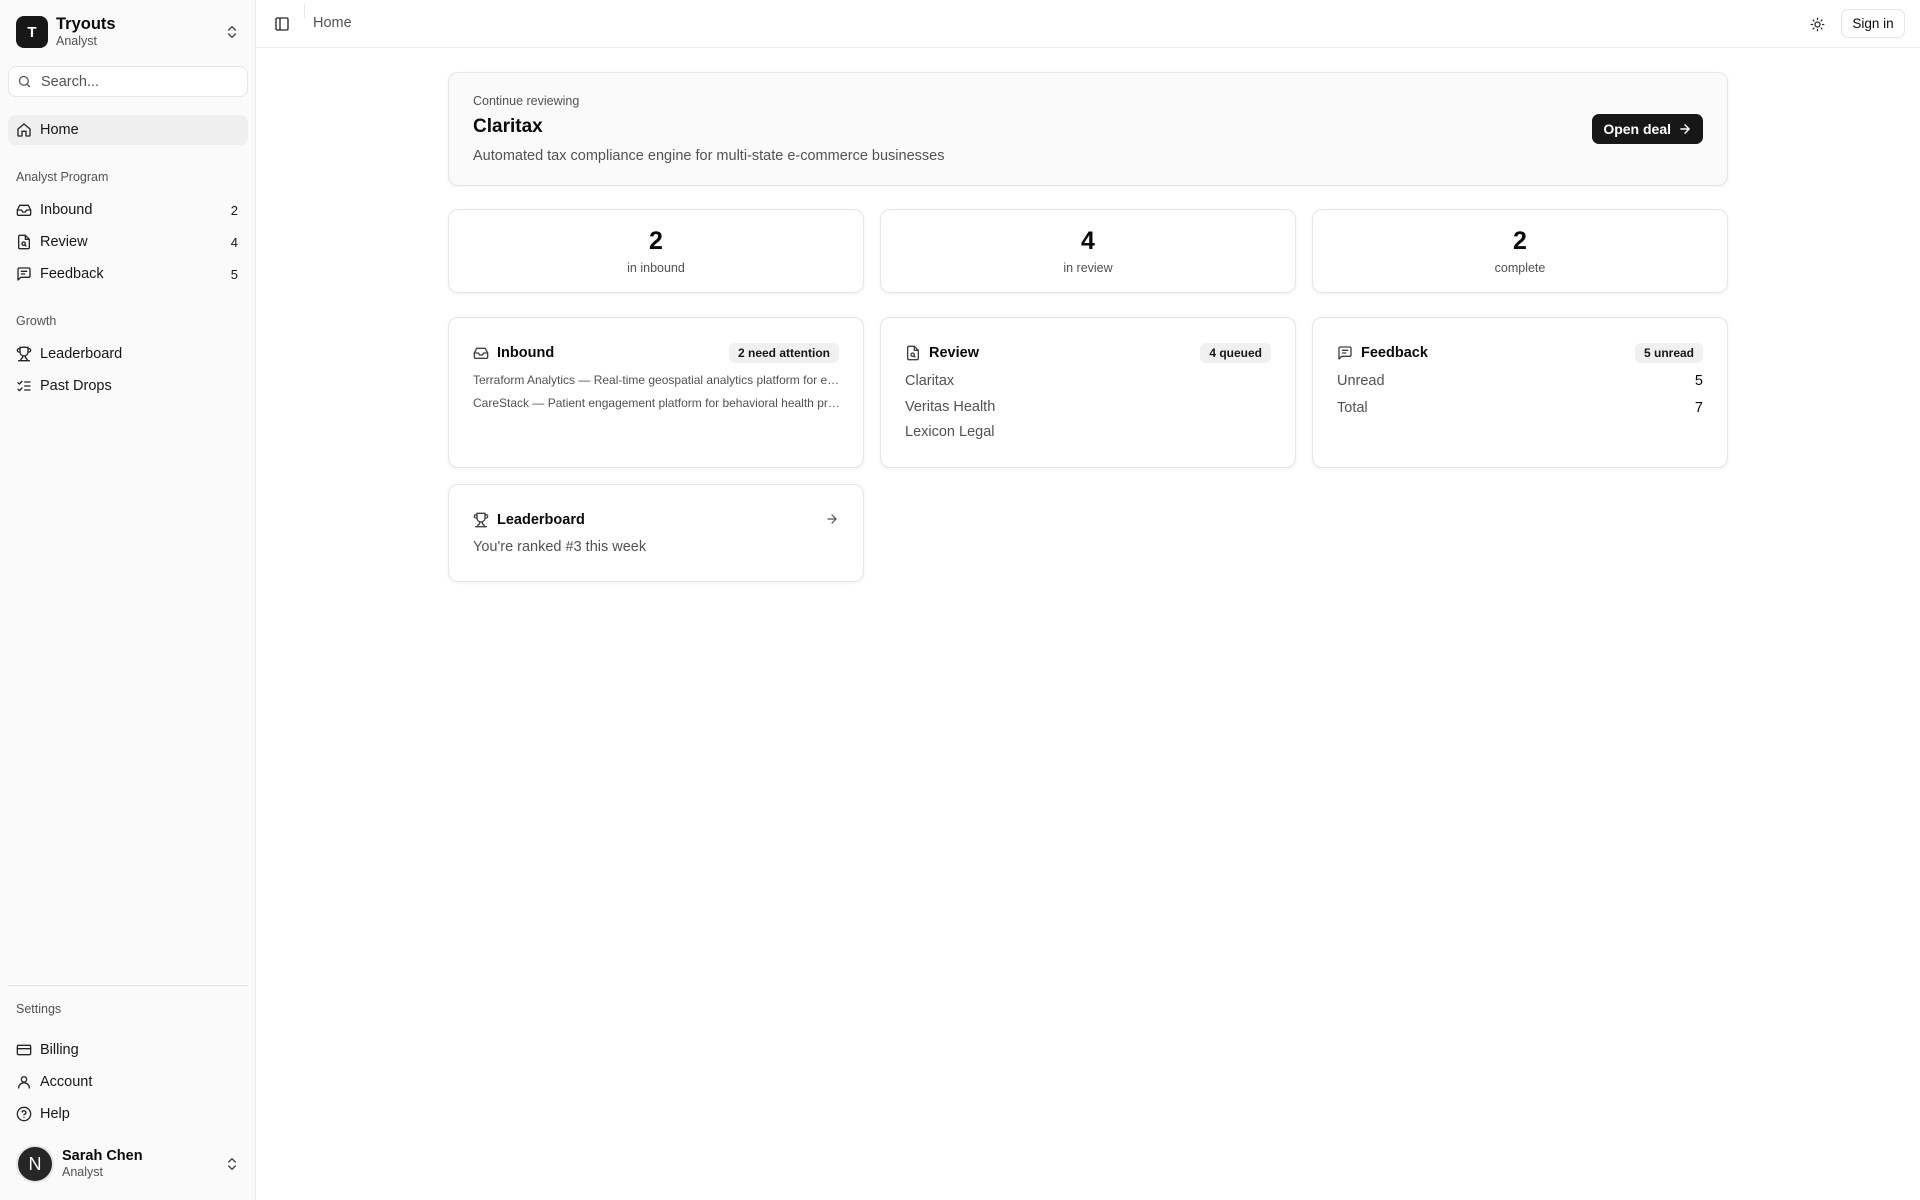  Describe the element at coordinates (59, 1050) in the screenshot. I see `sidebar-item-label: Billing` at that location.